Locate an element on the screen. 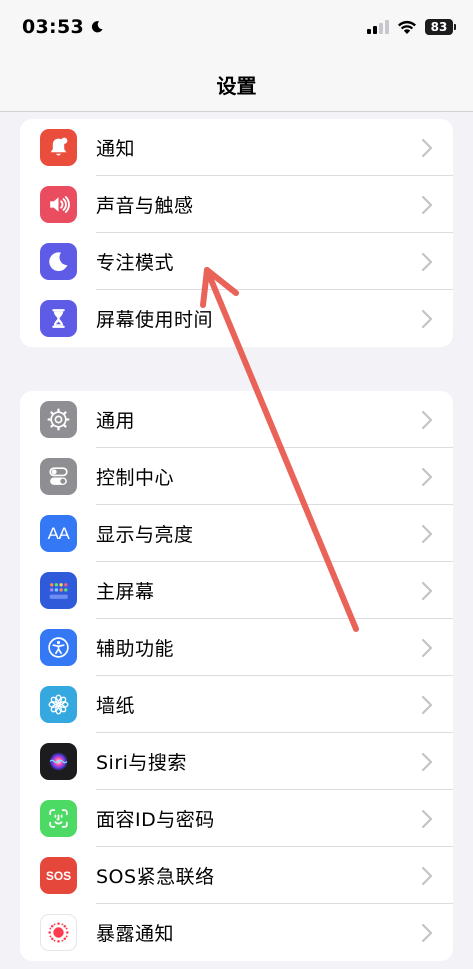 This screenshot has width=473, height=969. settings-row-sounds: 声音与触感 is located at coordinates (236, 204).